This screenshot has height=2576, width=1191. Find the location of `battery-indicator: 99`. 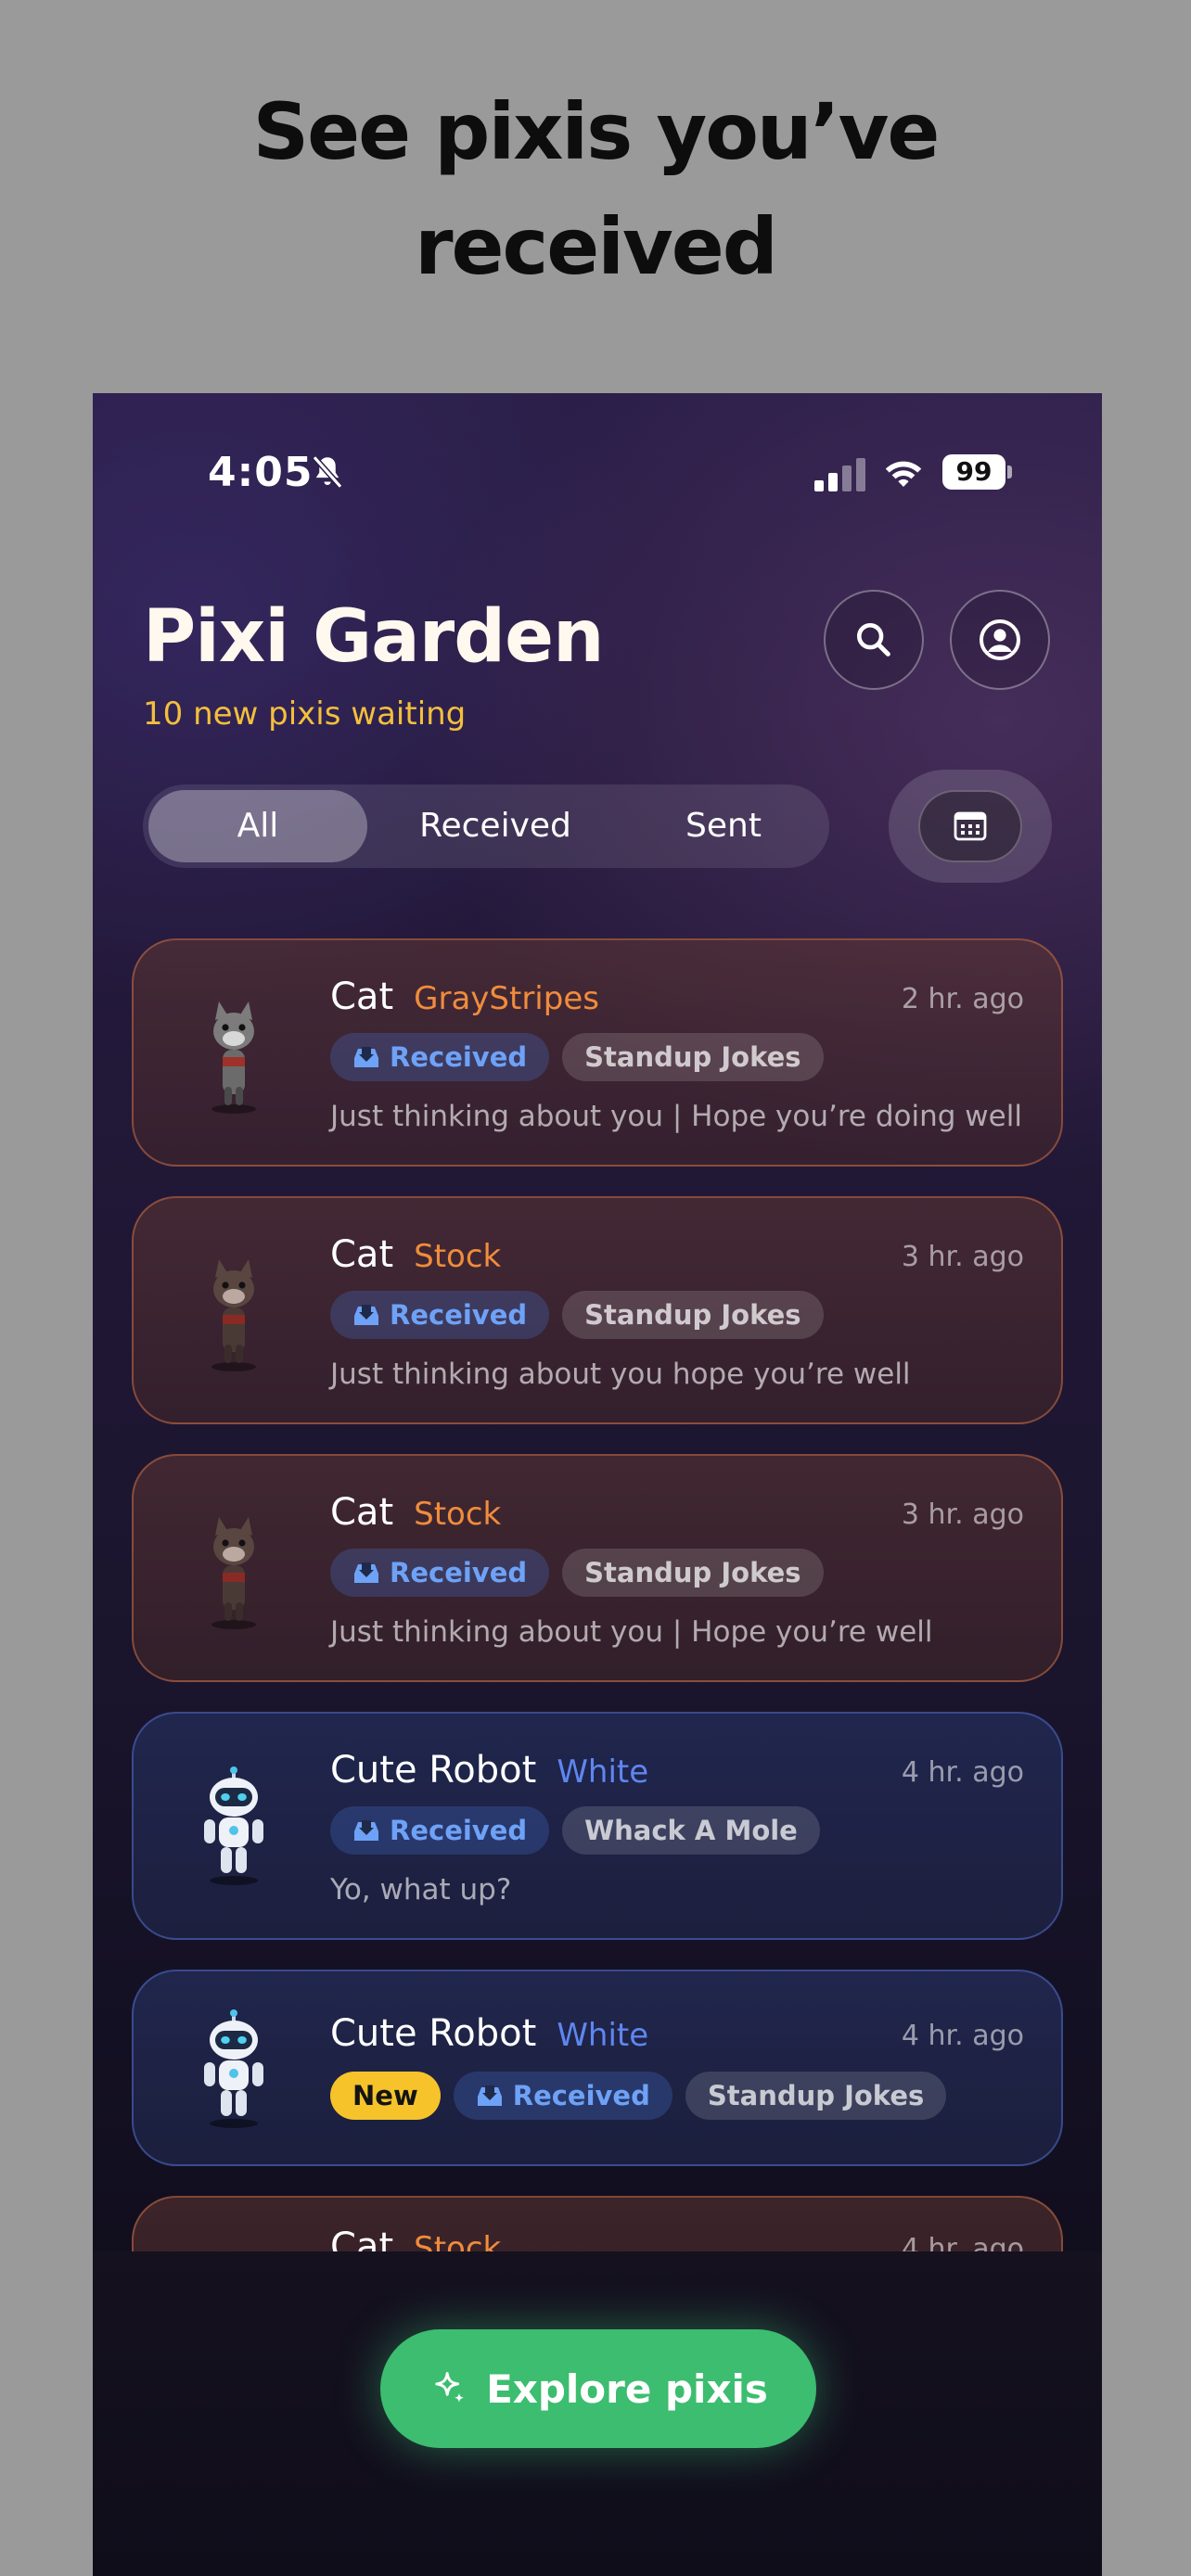

battery-indicator: 99 is located at coordinates (977, 472).